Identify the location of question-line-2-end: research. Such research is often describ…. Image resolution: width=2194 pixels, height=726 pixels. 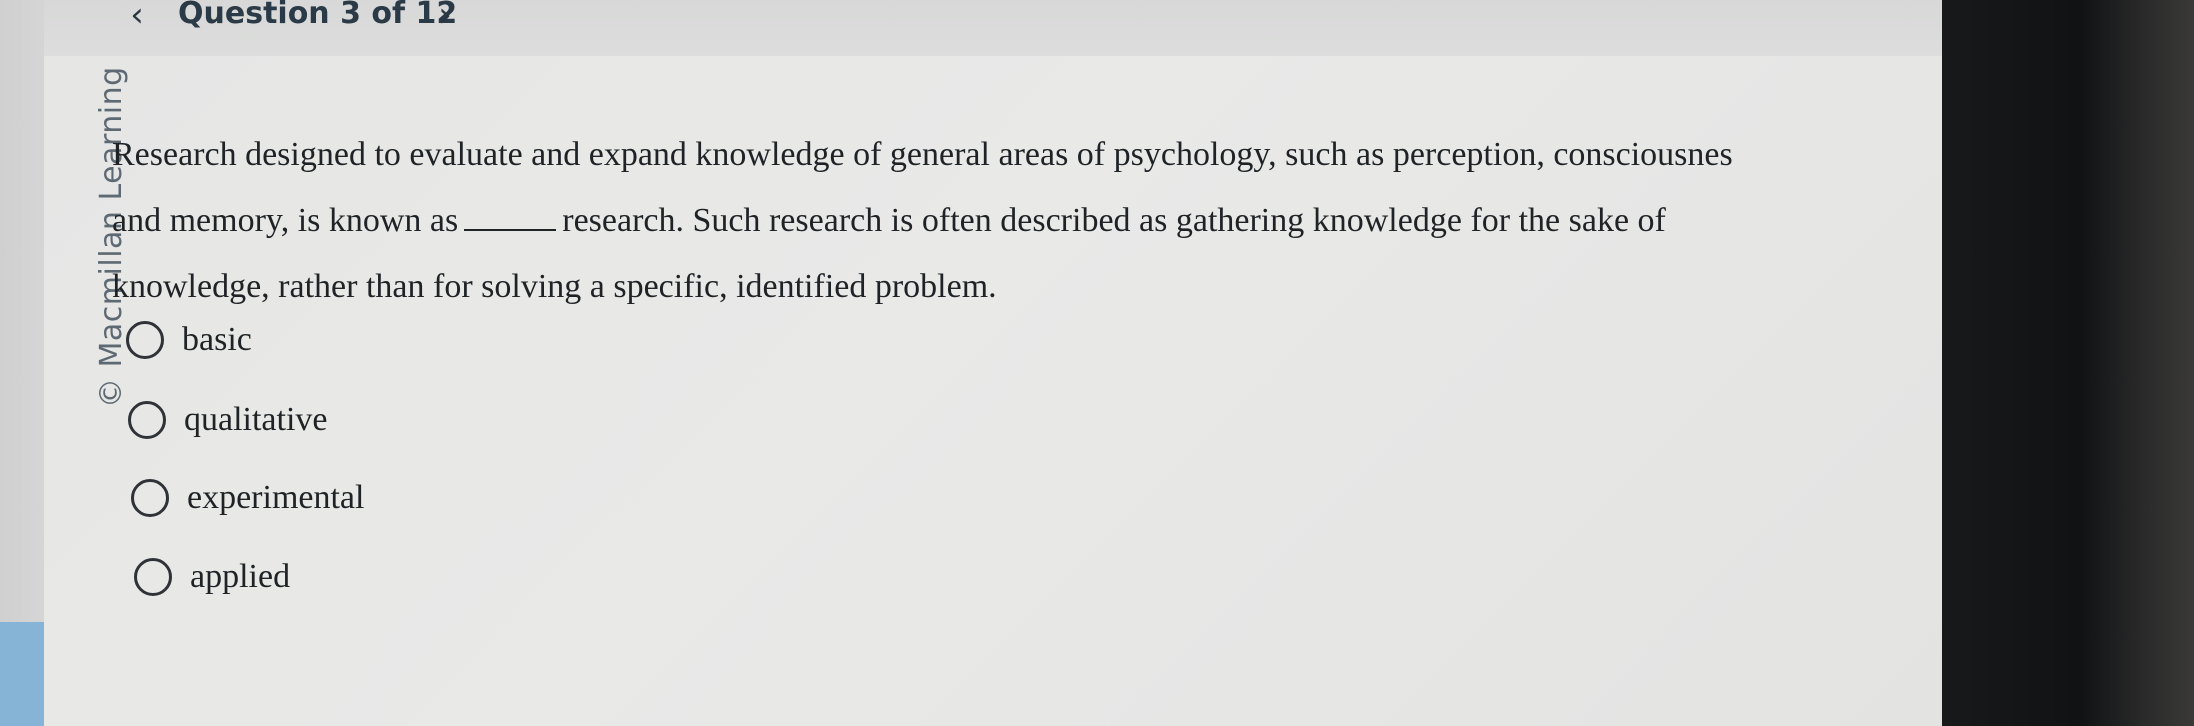
(1114, 220).